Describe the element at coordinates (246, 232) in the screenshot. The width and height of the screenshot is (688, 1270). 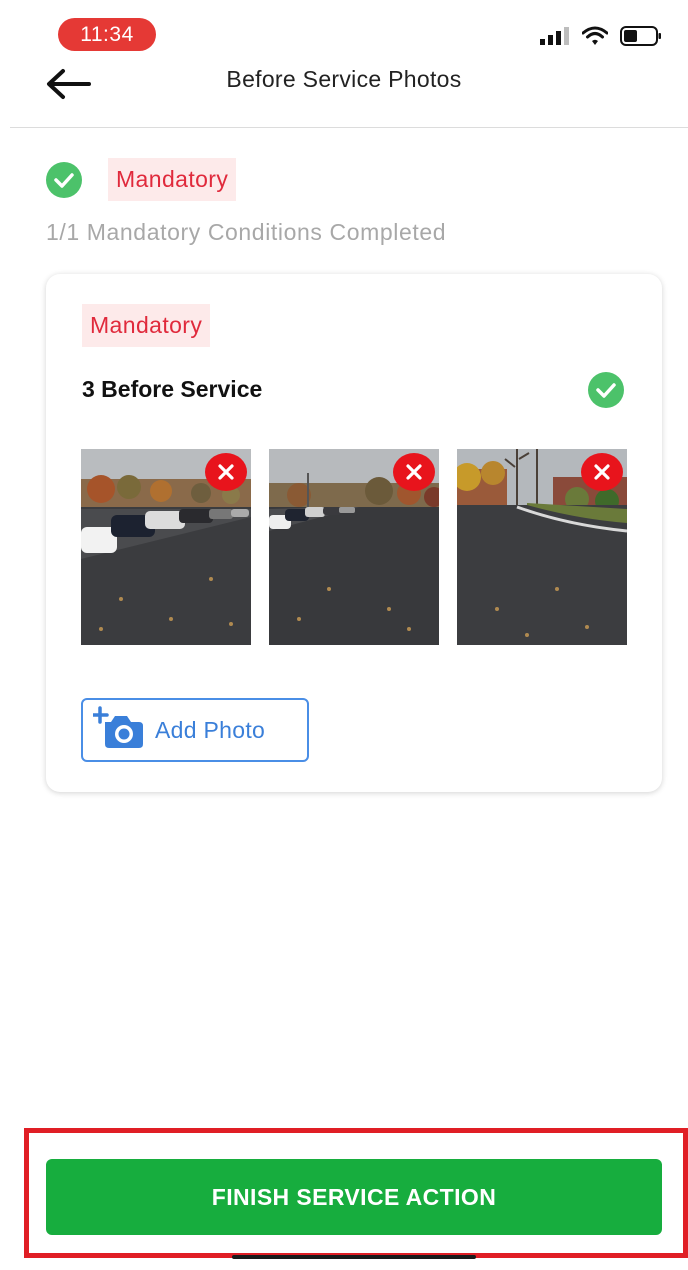
I see `mandatory-progress-text: 1/1 Mandatory Conditions Completed` at that location.